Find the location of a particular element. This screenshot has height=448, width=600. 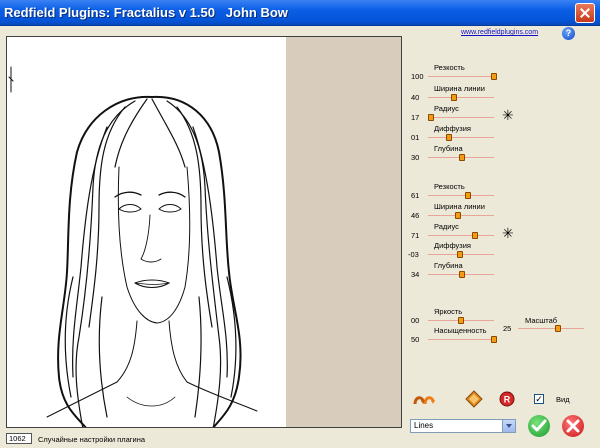

value-radius-2: 71 is located at coordinates (415, 235).